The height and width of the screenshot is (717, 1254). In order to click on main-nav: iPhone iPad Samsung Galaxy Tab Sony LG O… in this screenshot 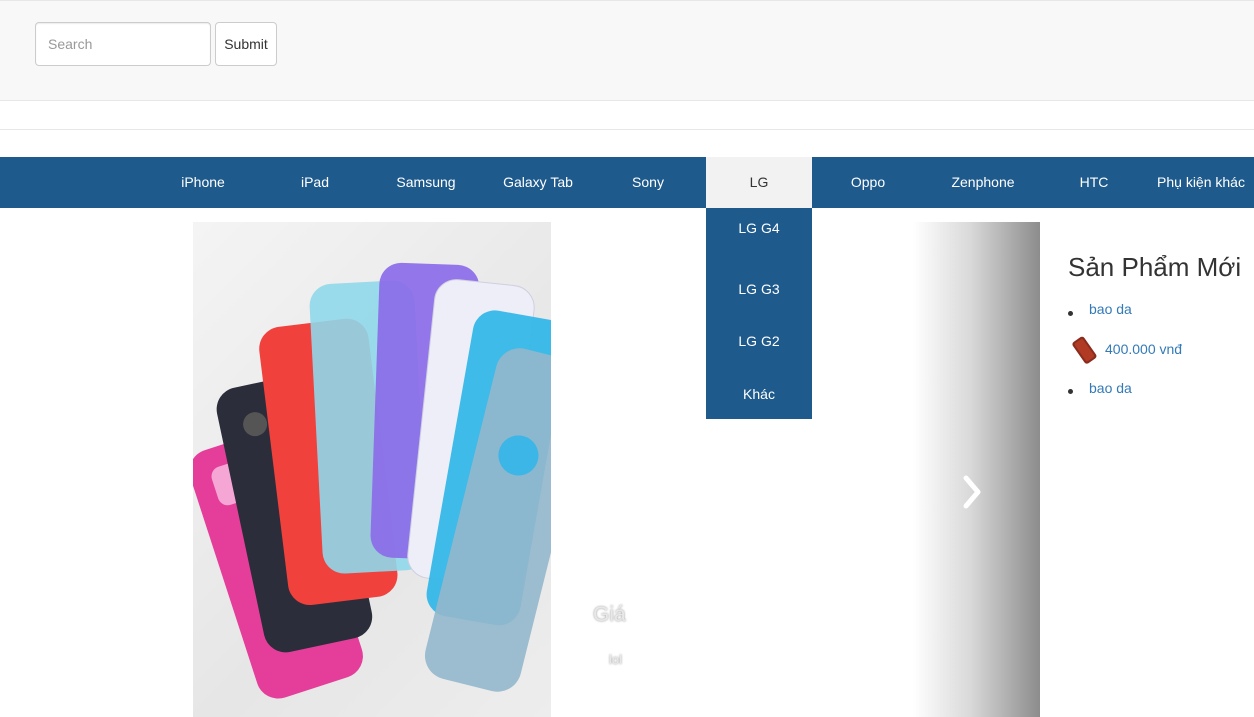, I will do `click(627, 182)`.